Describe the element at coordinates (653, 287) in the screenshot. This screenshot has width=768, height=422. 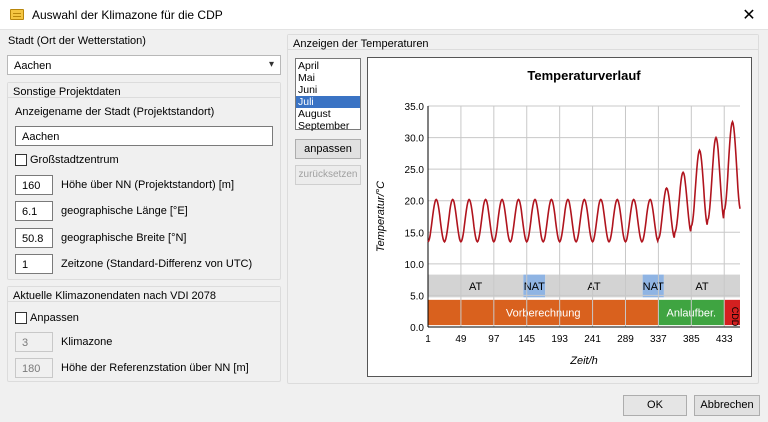
I see `band-label: NAT` at that location.